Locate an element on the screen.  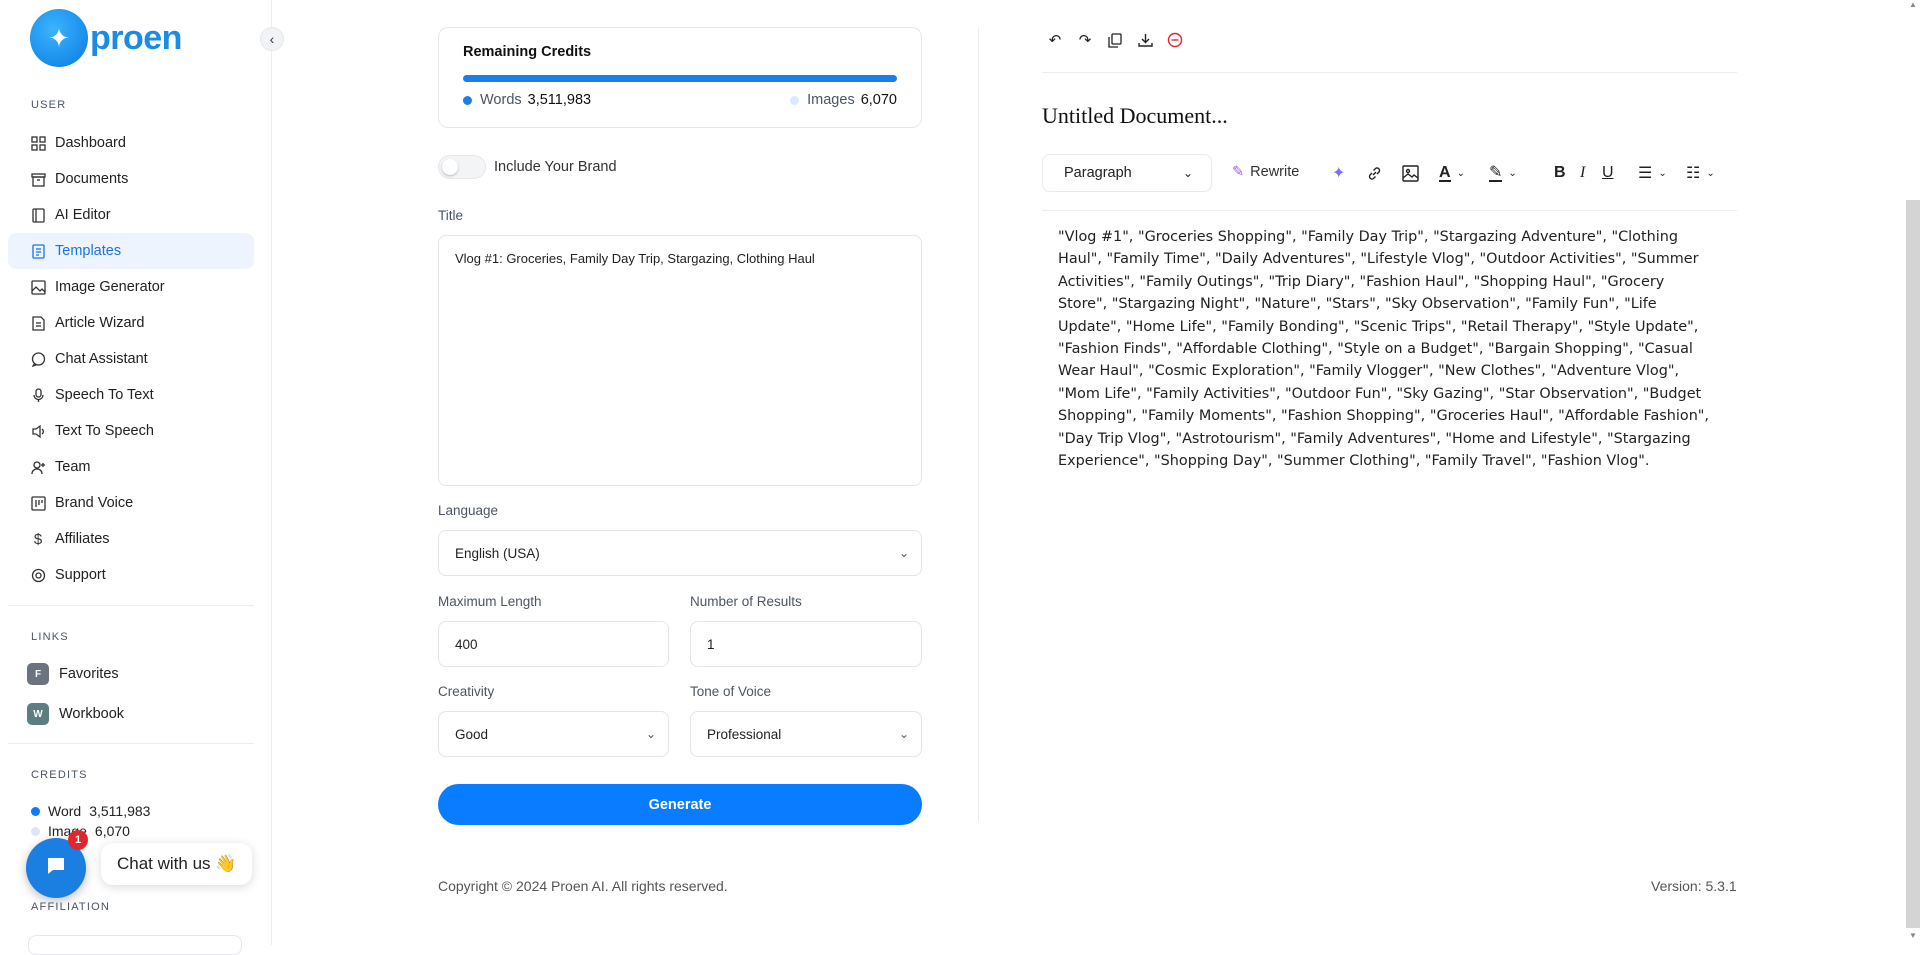
chat-with-us-bubble: Chat with us 👋 is located at coordinates (177, 864).